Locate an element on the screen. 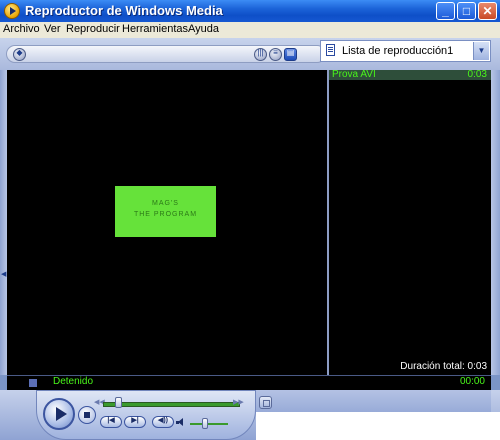 The image size is (500, 440). menu-reproducir: Reproducir is located at coordinates (93, 29).